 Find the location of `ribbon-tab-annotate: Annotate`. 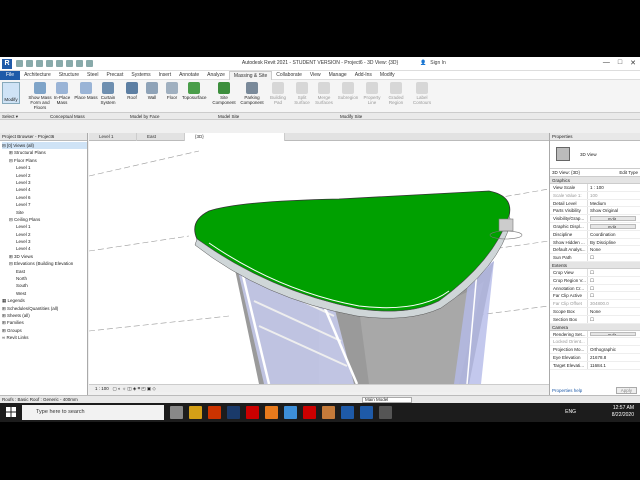

ribbon-tab-annotate: Annotate is located at coordinates (189, 75).